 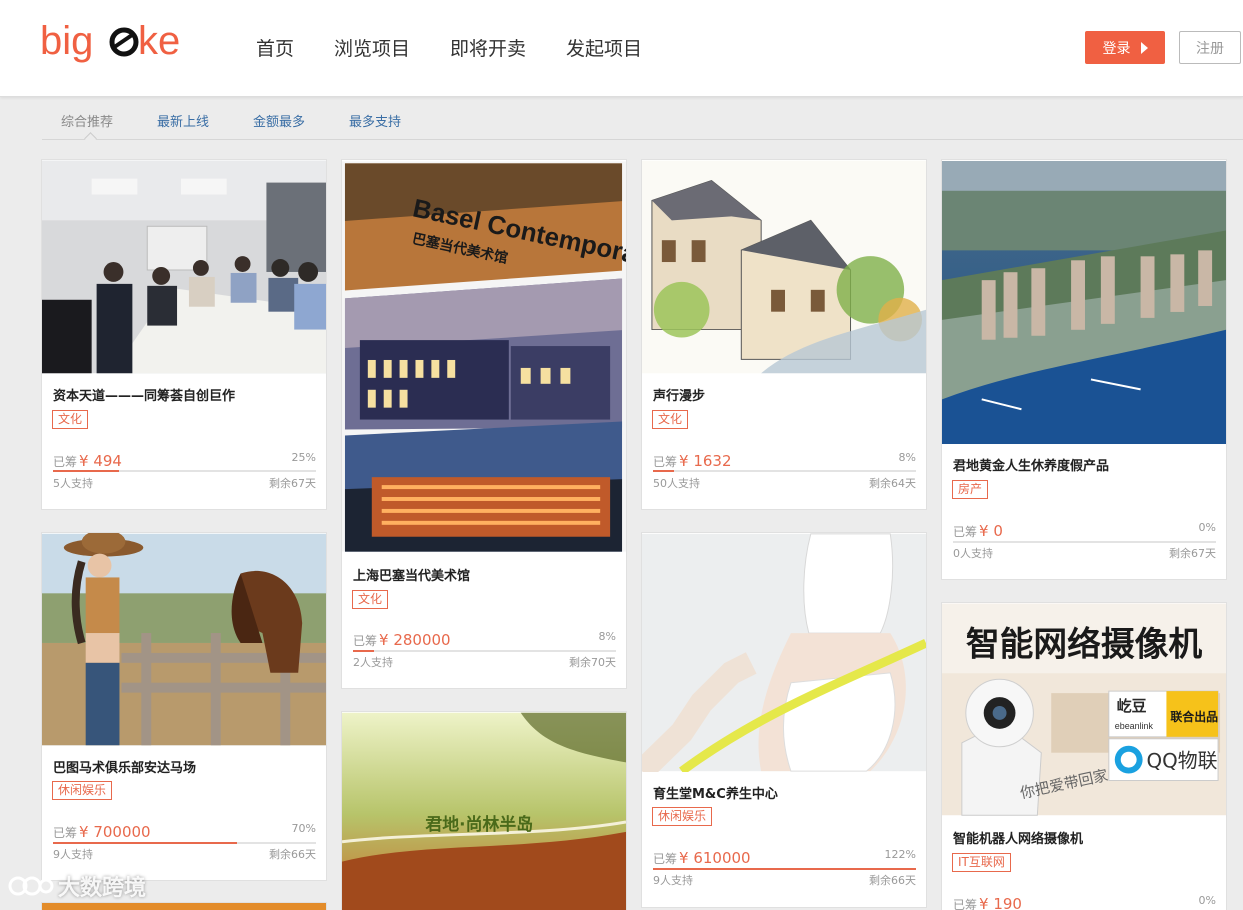 I want to click on project-card: 声行漫步 文化 已筹 ¥ 1632 8% 50人支持 剩余64天, so click(x=784, y=334).